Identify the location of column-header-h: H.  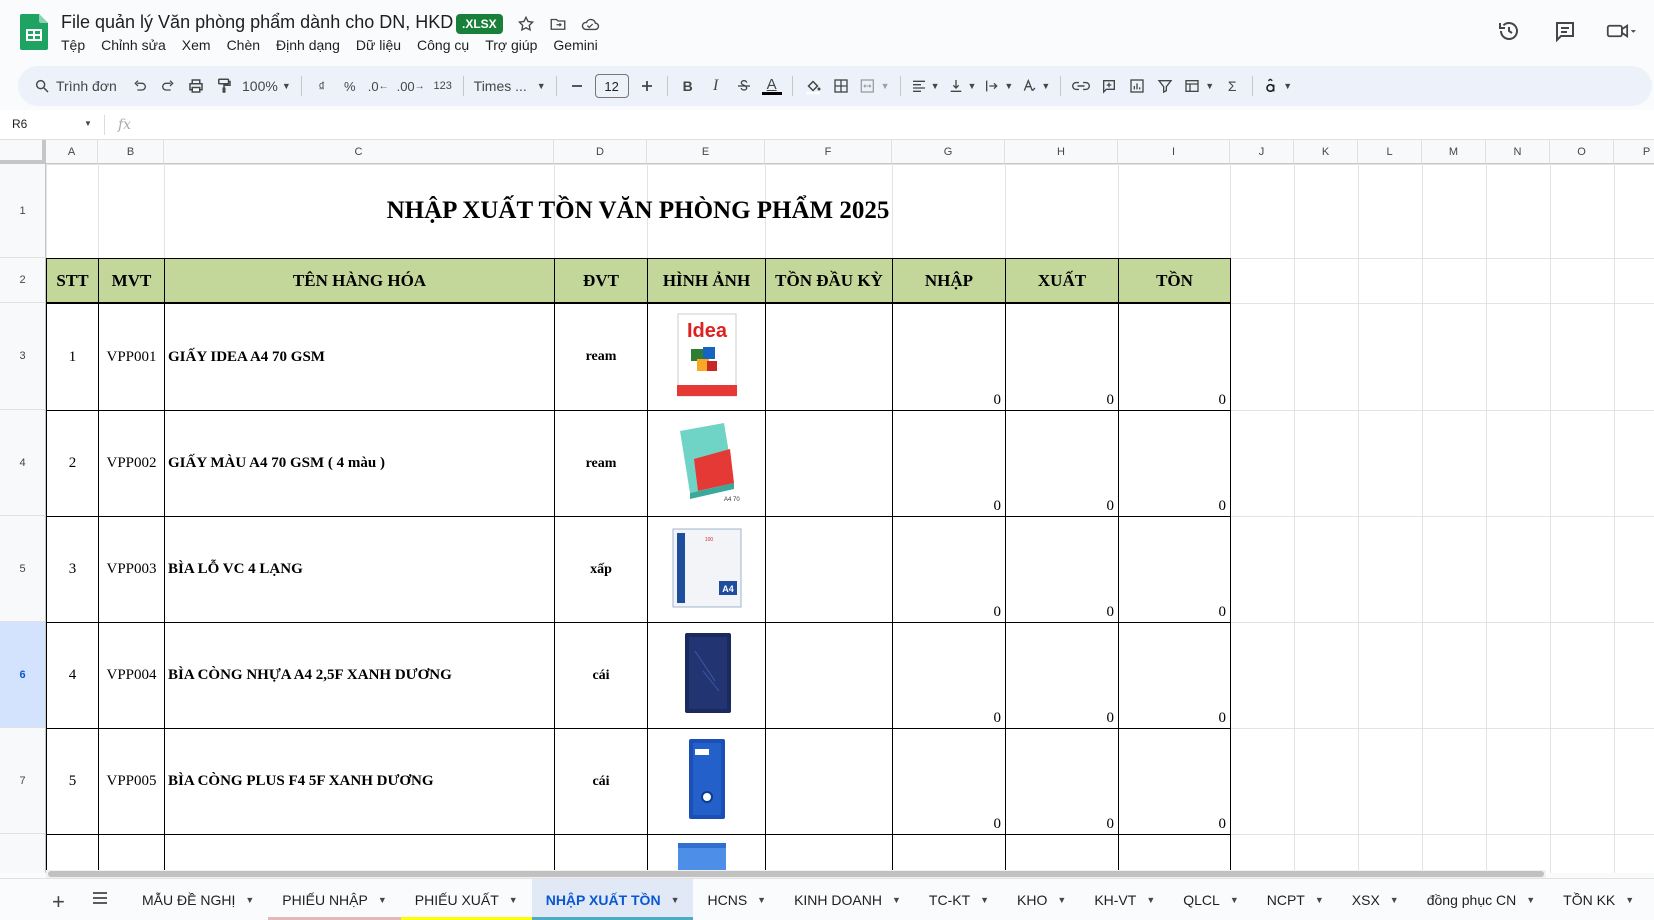
(1061, 152).